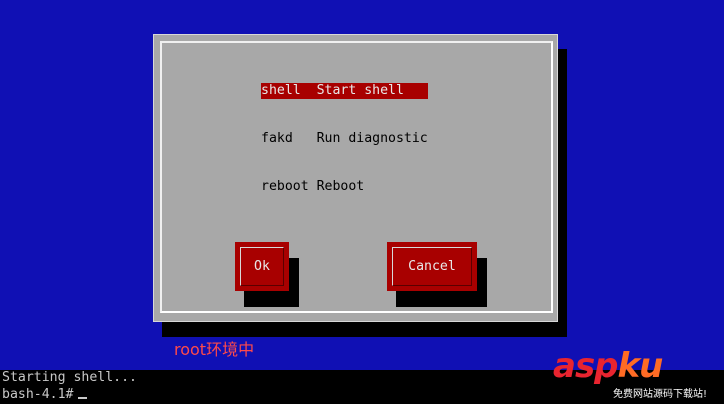 The height and width of the screenshot is (404, 724). What do you see at coordinates (340, 186) in the screenshot?
I see `menu-item-desc: Reboot` at bounding box center [340, 186].